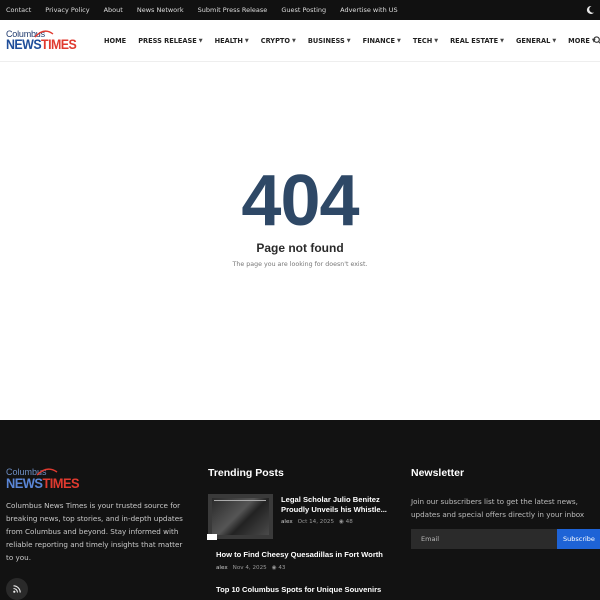 The image size is (600, 600). I want to click on topbar-link-news-network: News Network, so click(160, 10).